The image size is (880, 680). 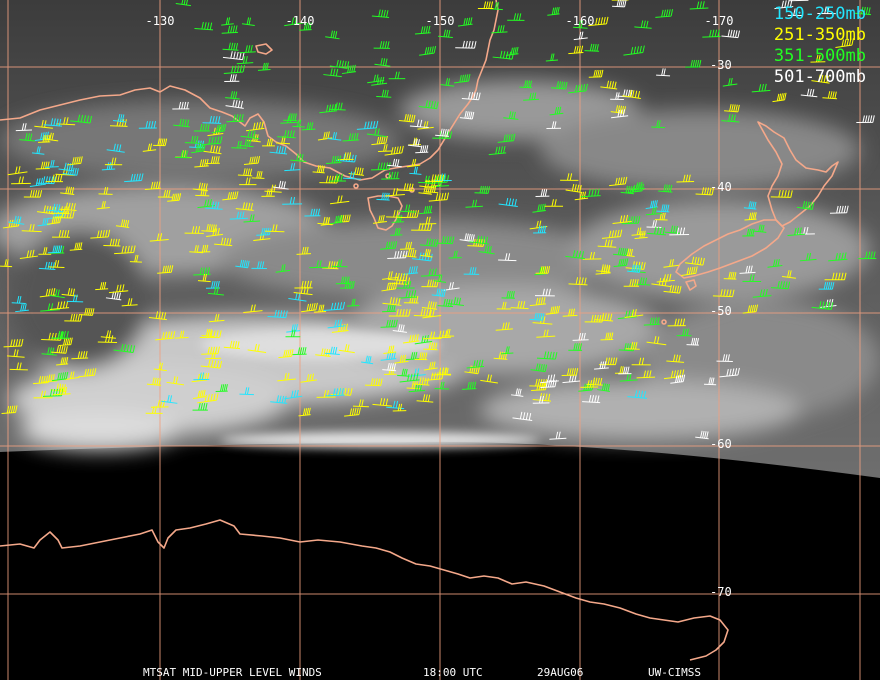 What do you see at coordinates (721, 311) in the screenshot?
I see `latitude-label: -50` at bounding box center [721, 311].